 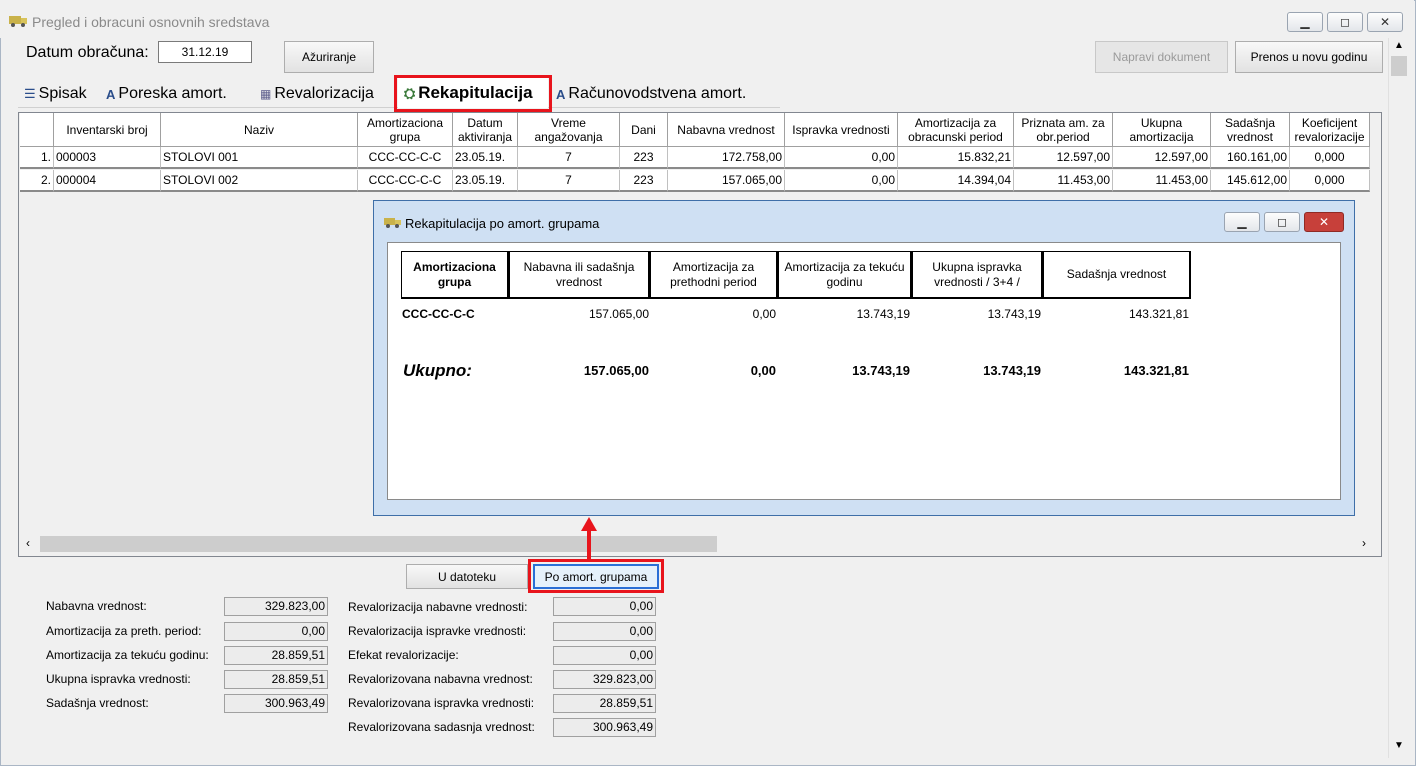 I want to click on minimize-button: ▁, so click(x=1305, y=22).